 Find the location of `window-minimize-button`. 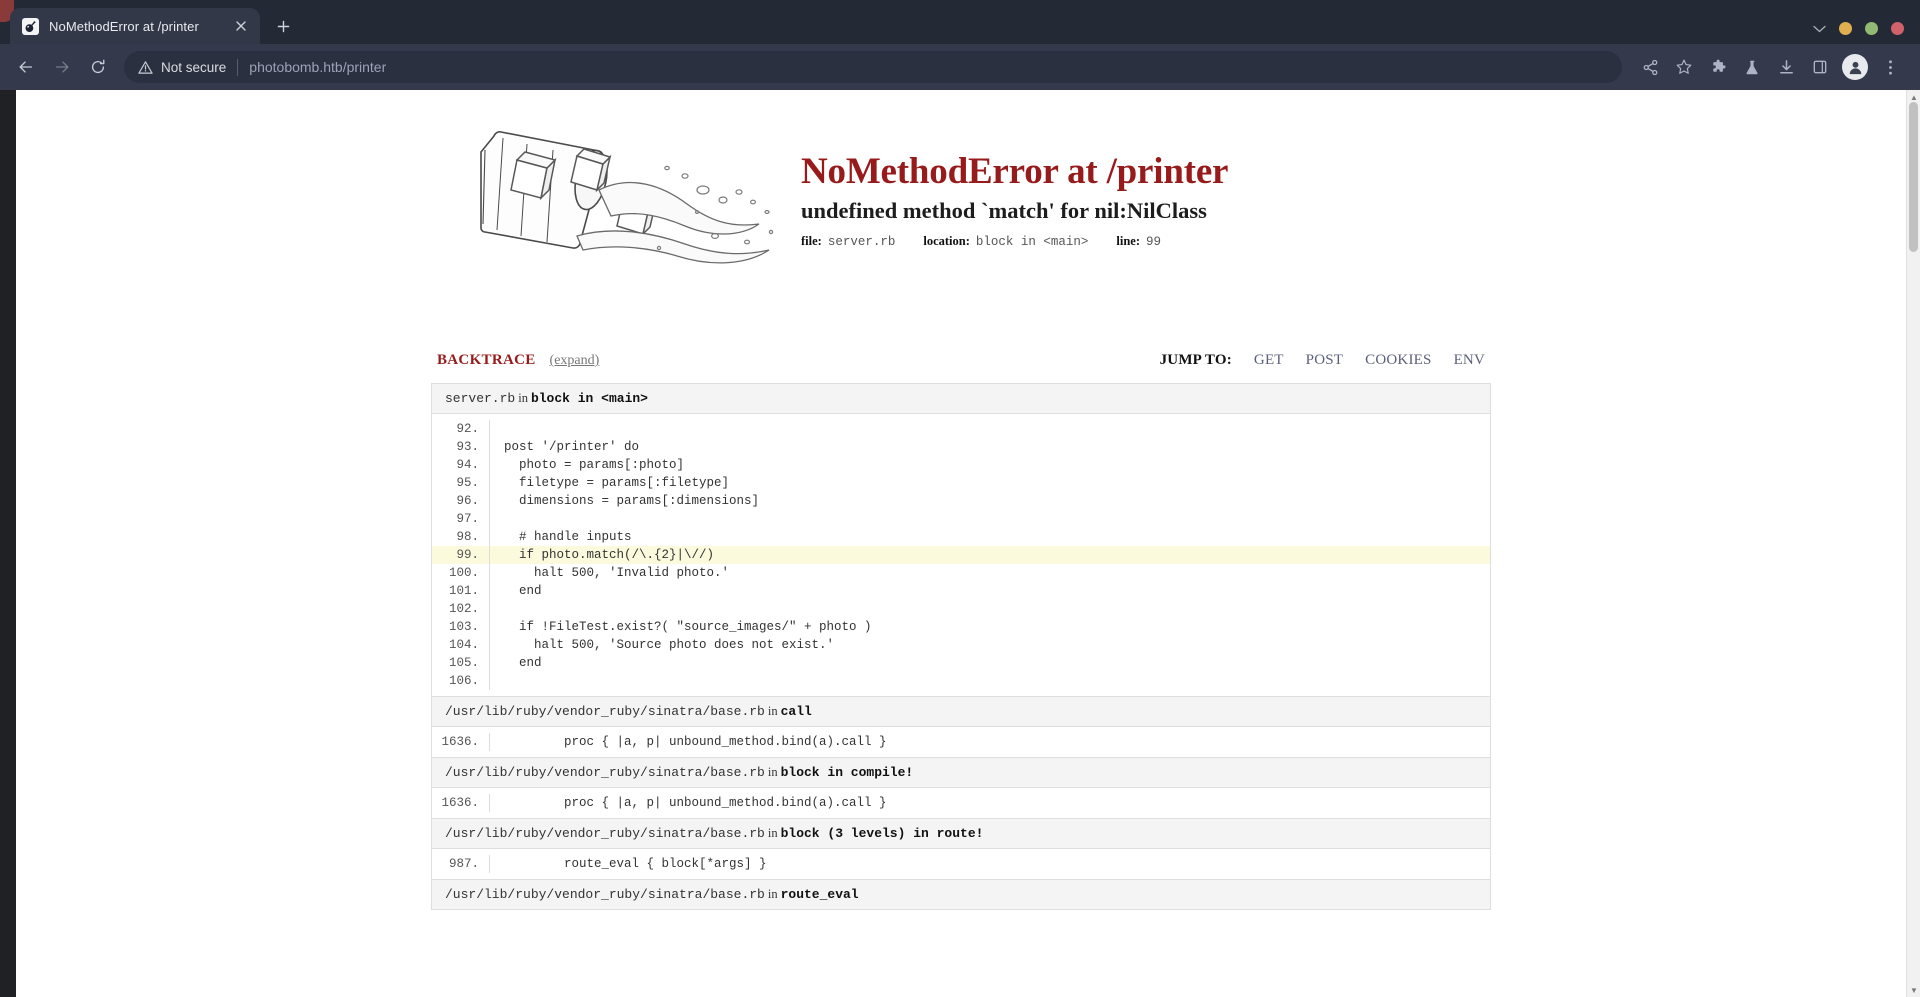

window-minimize-button is located at coordinates (1845, 28).